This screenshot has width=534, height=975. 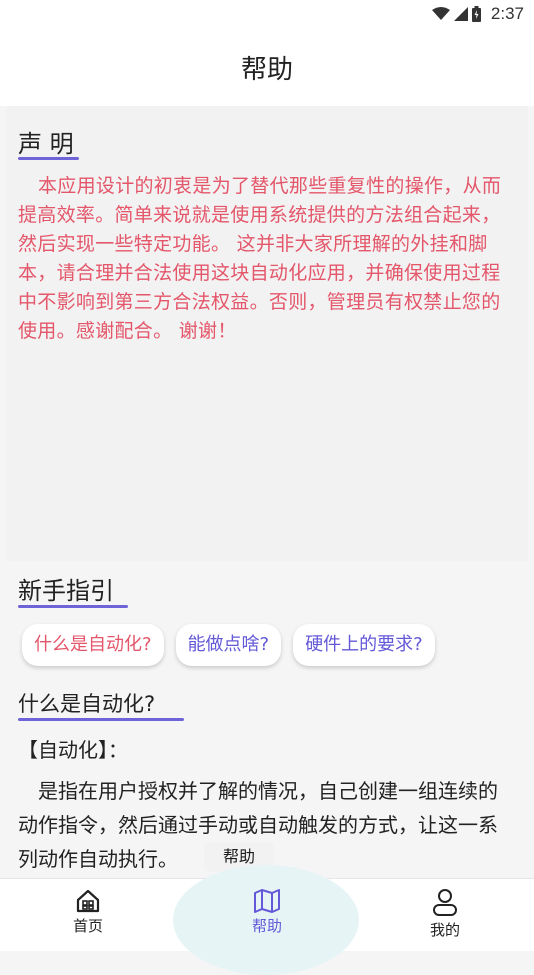 What do you see at coordinates (73, 606) in the screenshot?
I see `guide-title-underline` at bounding box center [73, 606].